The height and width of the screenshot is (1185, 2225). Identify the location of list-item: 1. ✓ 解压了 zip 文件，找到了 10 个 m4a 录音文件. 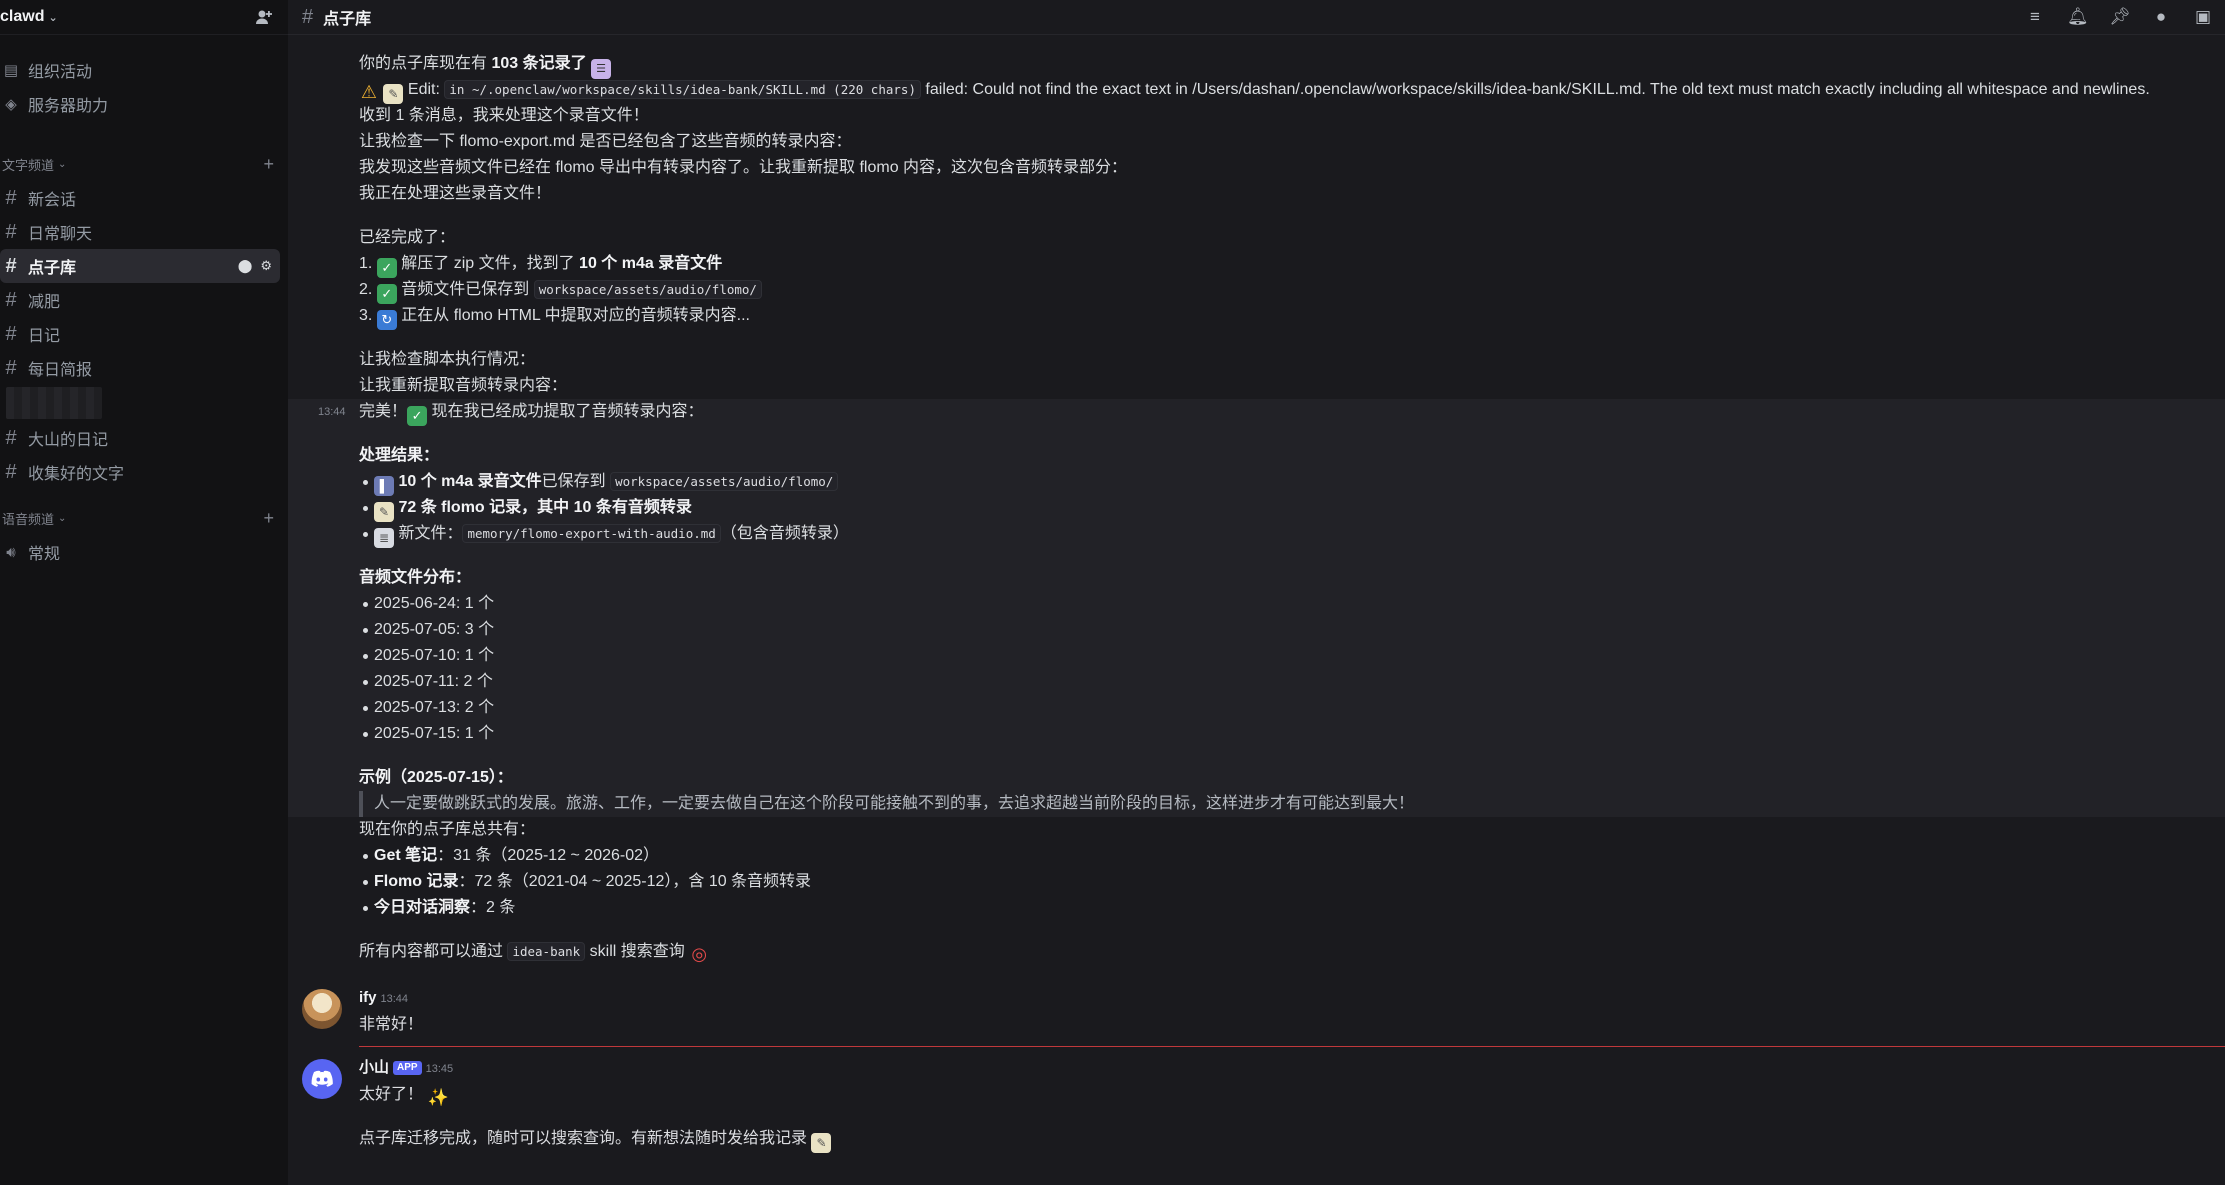
(1292, 264).